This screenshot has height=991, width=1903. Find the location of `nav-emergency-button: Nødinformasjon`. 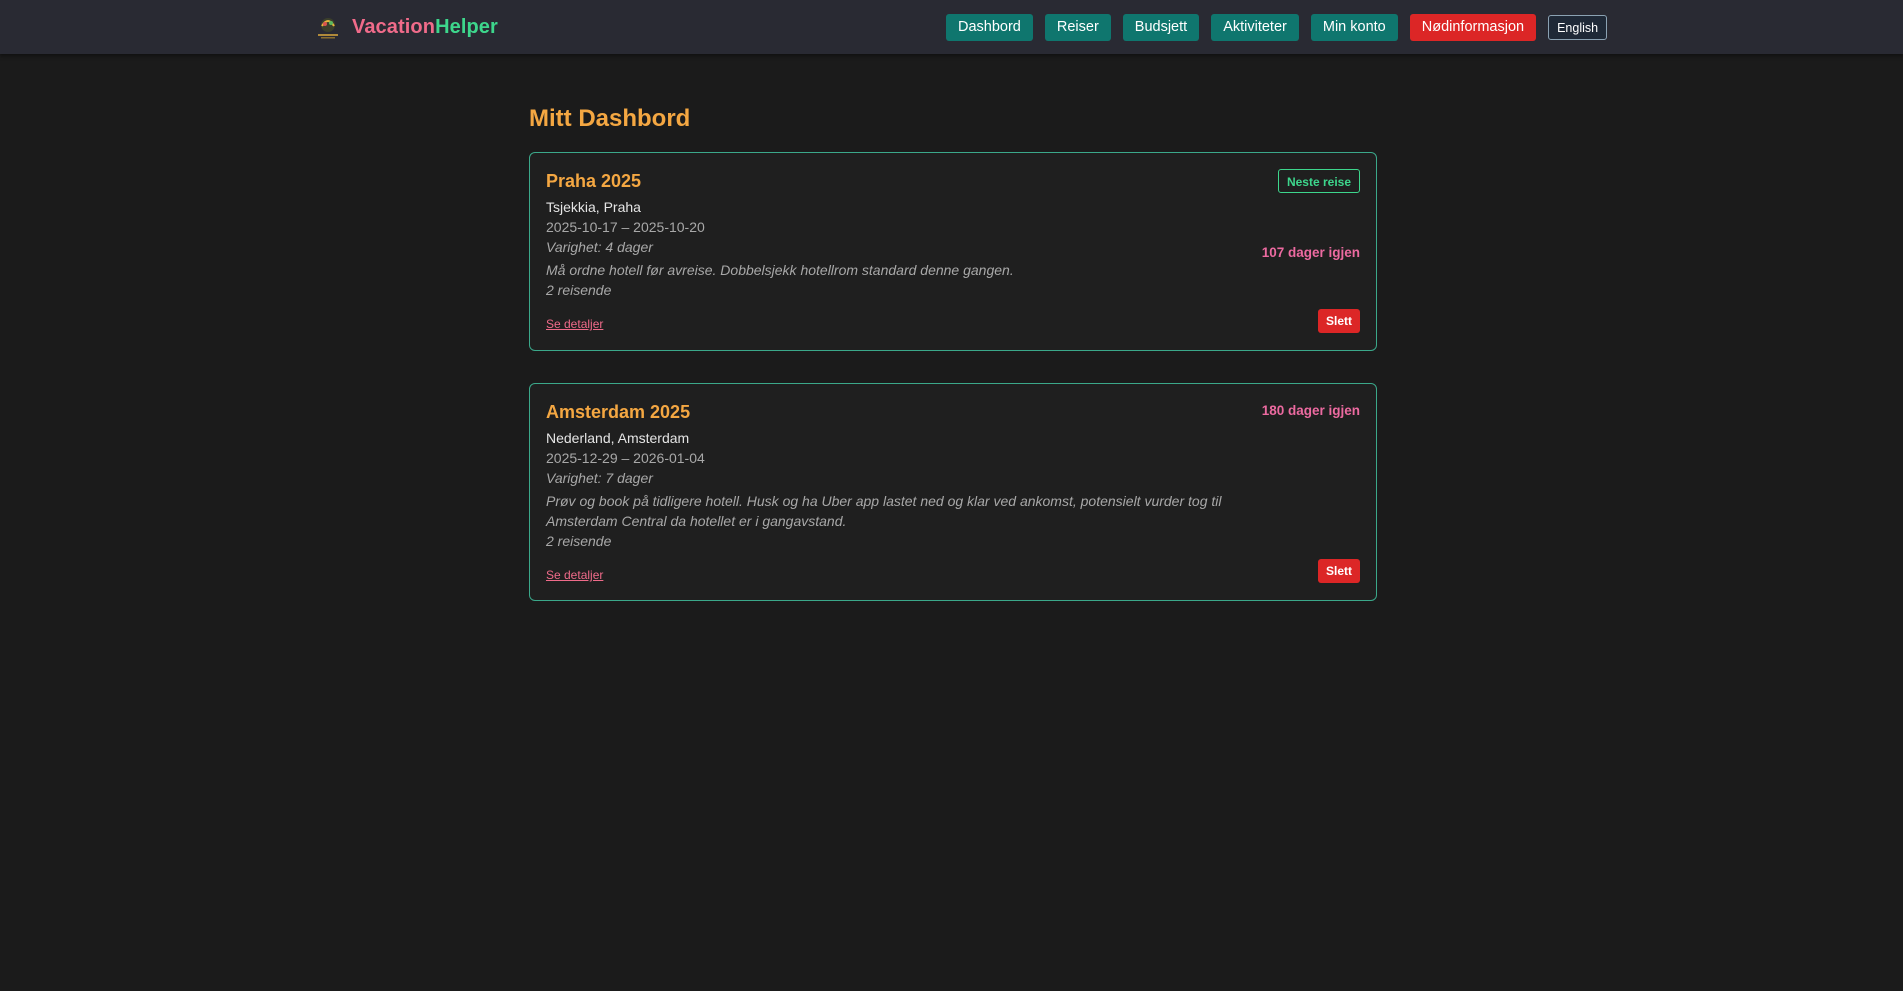

nav-emergency-button: Nødinformasjon is located at coordinates (1473, 27).